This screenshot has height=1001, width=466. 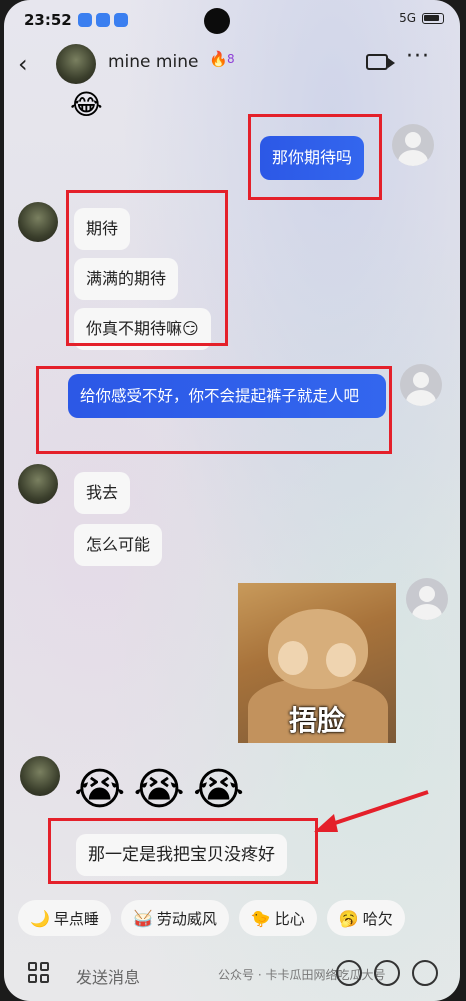 What do you see at coordinates (217, 21) in the screenshot?
I see `front-camera` at bounding box center [217, 21].